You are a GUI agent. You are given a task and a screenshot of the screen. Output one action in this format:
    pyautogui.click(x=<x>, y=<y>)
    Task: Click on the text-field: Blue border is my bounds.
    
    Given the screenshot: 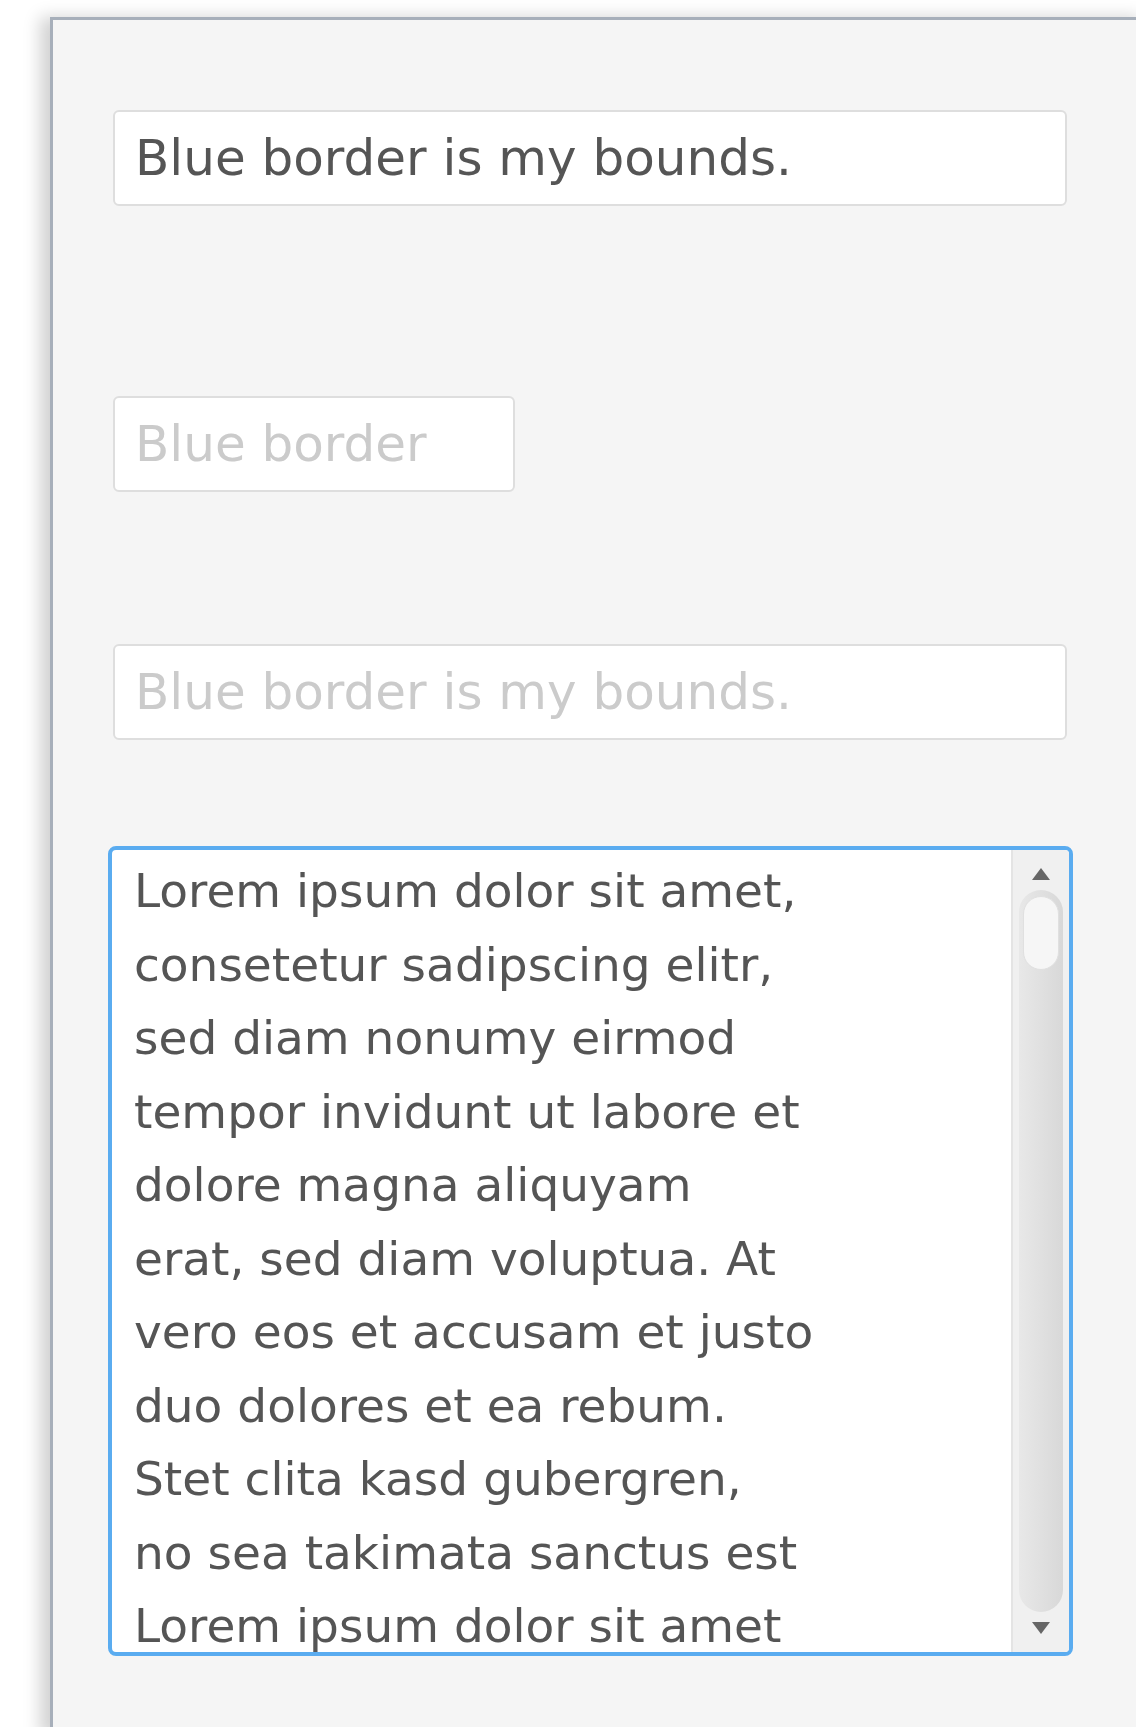 What is the action you would take?
    pyautogui.click(x=590, y=158)
    